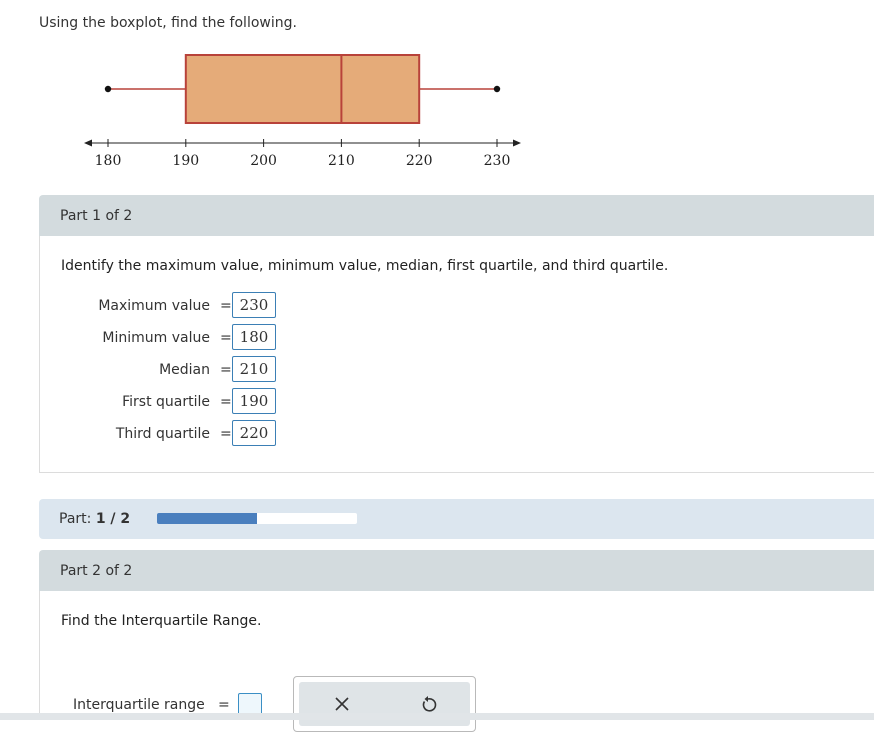 This screenshot has width=874, height=732. Describe the element at coordinates (437, 716) in the screenshot. I see `bottom-scroll-strip` at that location.